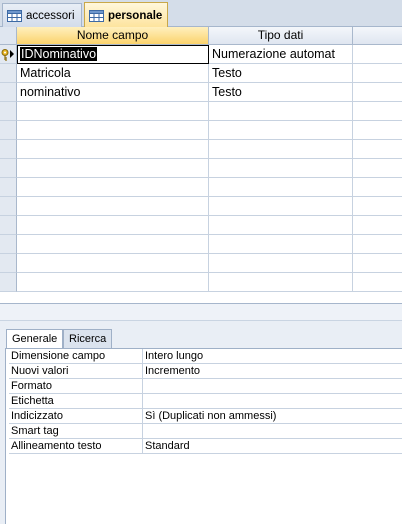 Image resolution: width=402 pixels, height=524 pixels. Describe the element at coordinates (76, 401) in the screenshot. I see `property-label: Etichetta` at that location.